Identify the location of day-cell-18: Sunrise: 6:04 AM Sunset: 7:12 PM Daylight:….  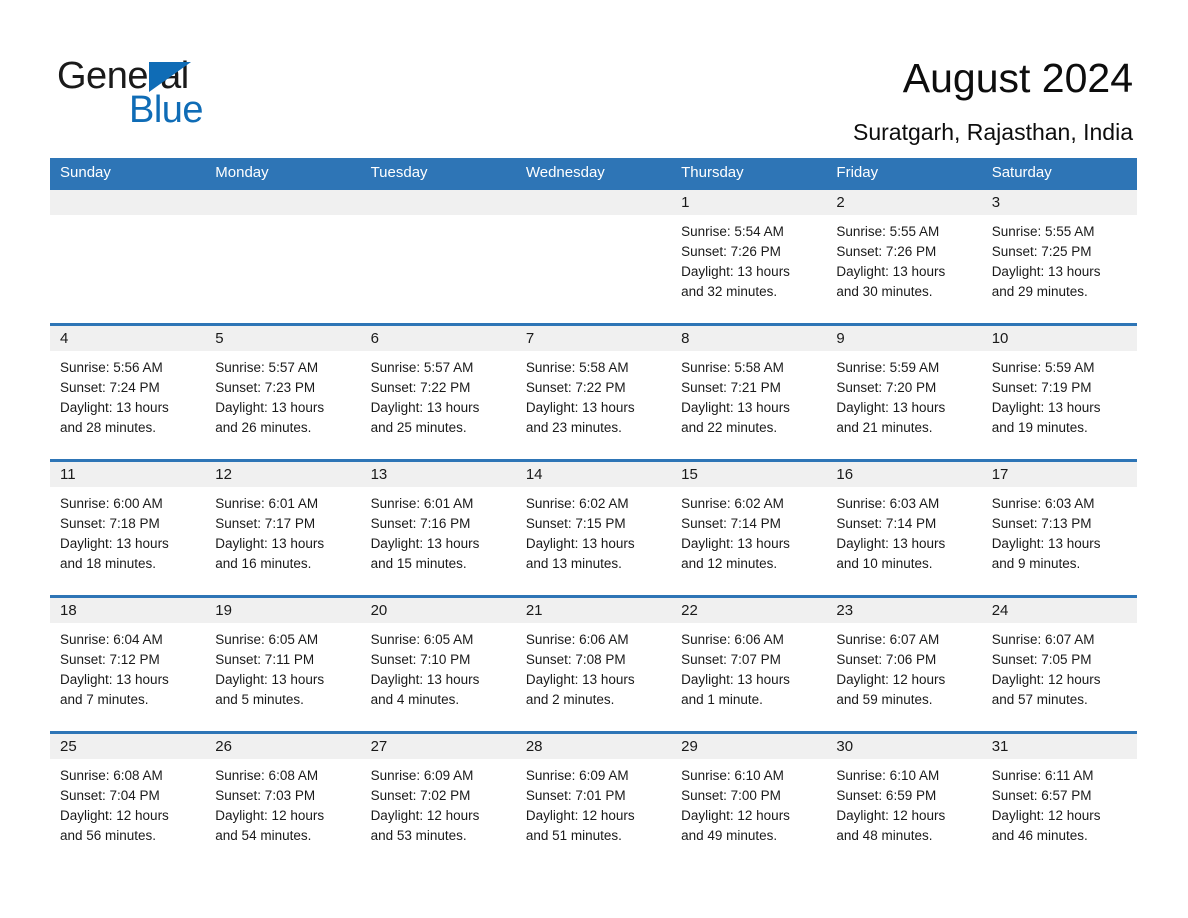
(127, 672).